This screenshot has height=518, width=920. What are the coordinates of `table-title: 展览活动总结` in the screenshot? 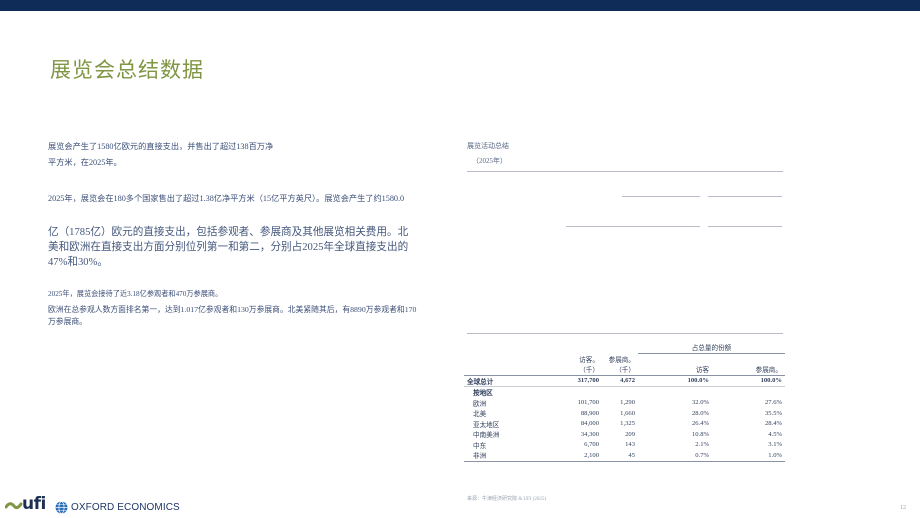 It's located at (488, 146).